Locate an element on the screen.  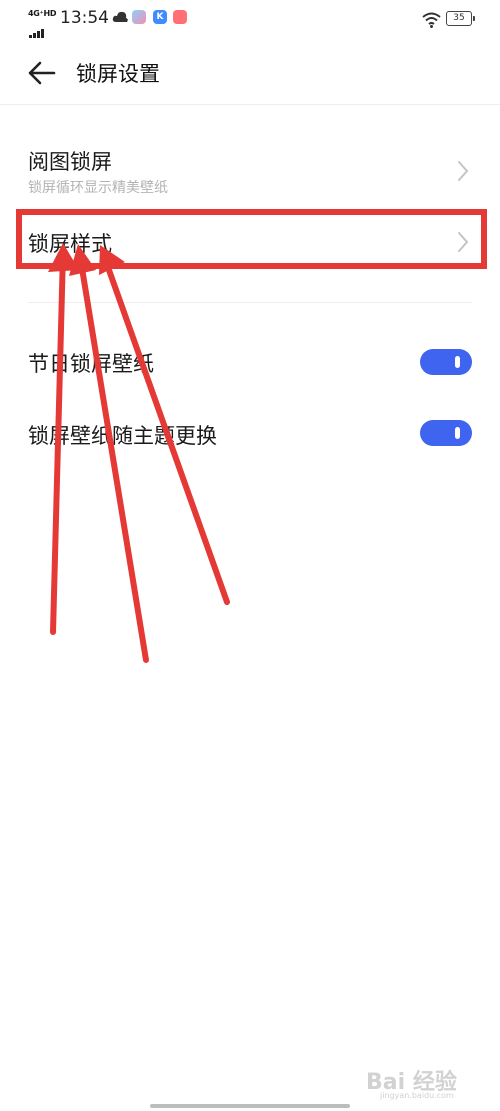
watermark-url: jingyan.baidu.com is located at coordinates (417, 1095).